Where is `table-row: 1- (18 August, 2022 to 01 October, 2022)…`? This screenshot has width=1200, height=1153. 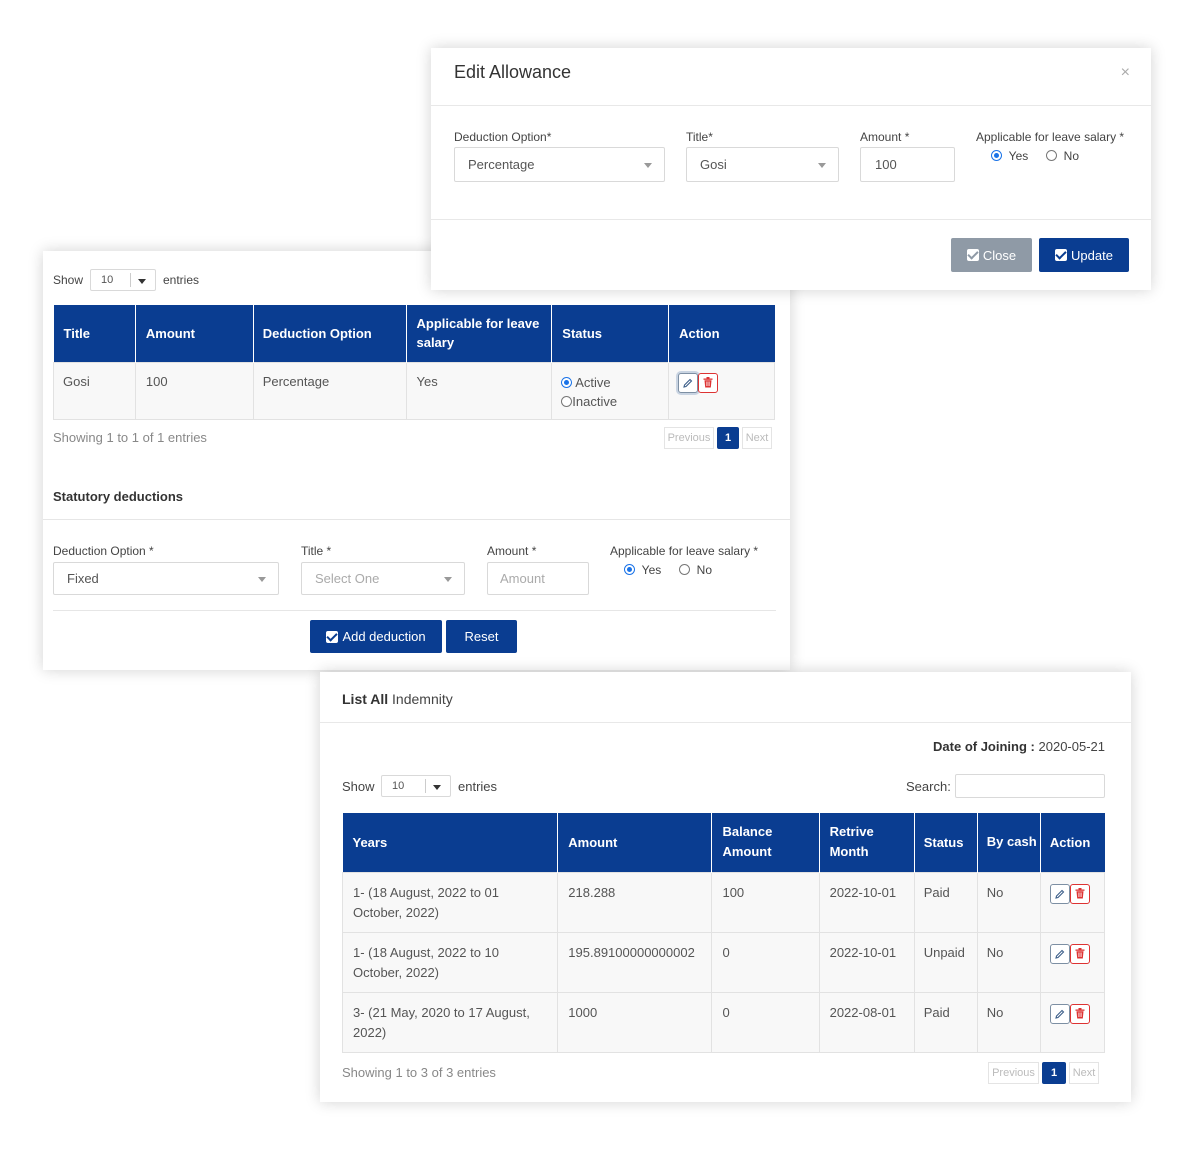 table-row: 1- (18 August, 2022 to 01 October, 2022)… is located at coordinates (723, 902).